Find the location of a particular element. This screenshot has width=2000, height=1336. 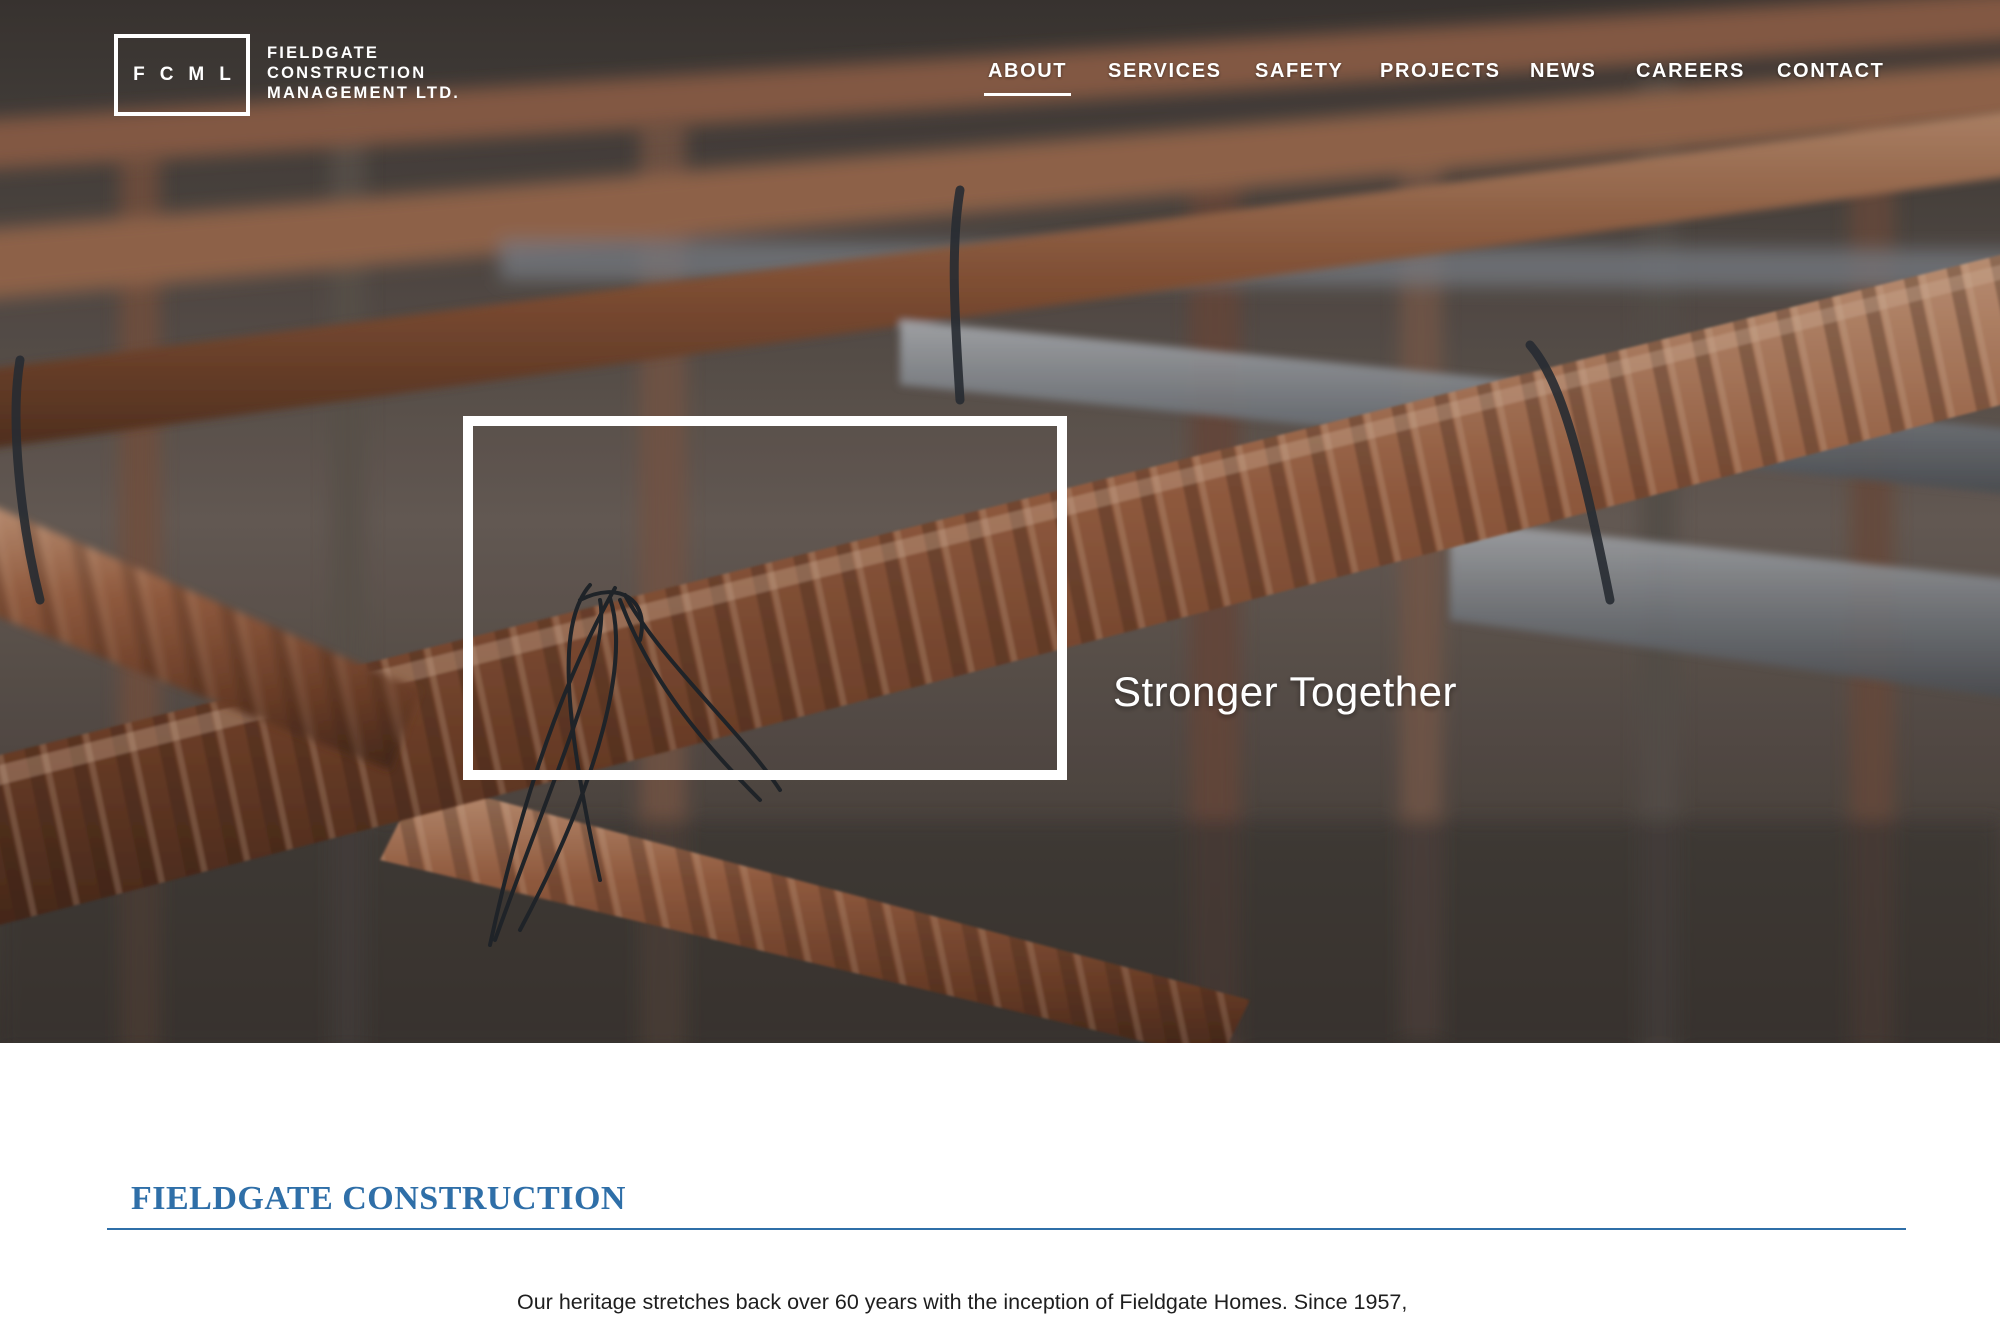

nav-item-contact: CONTACT is located at coordinates (1830, 71).